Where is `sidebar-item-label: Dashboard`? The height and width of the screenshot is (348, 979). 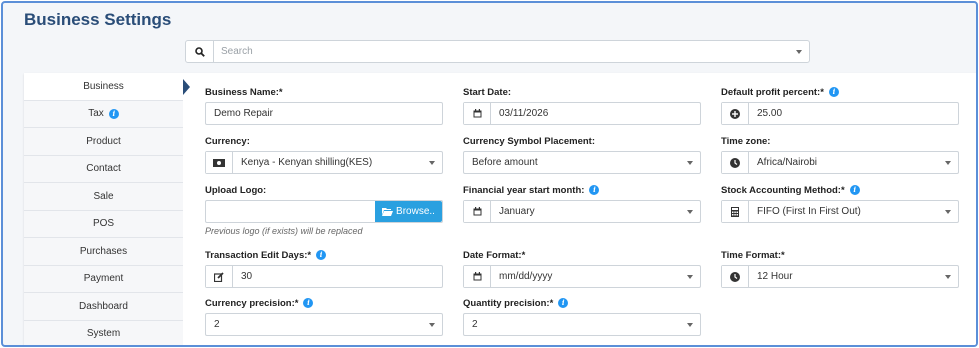
sidebar-item-label: Dashboard is located at coordinates (103, 306).